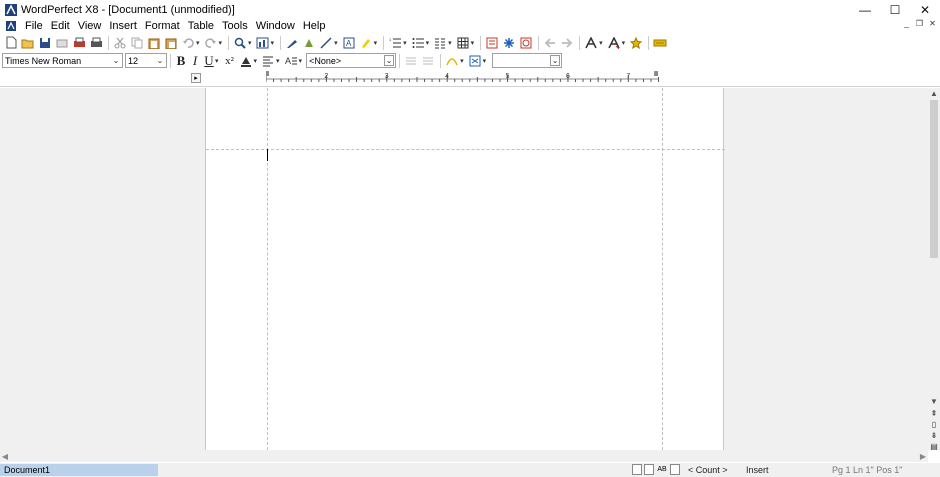  Describe the element at coordinates (137, 43) in the screenshot. I see `copy-icon` at that location.